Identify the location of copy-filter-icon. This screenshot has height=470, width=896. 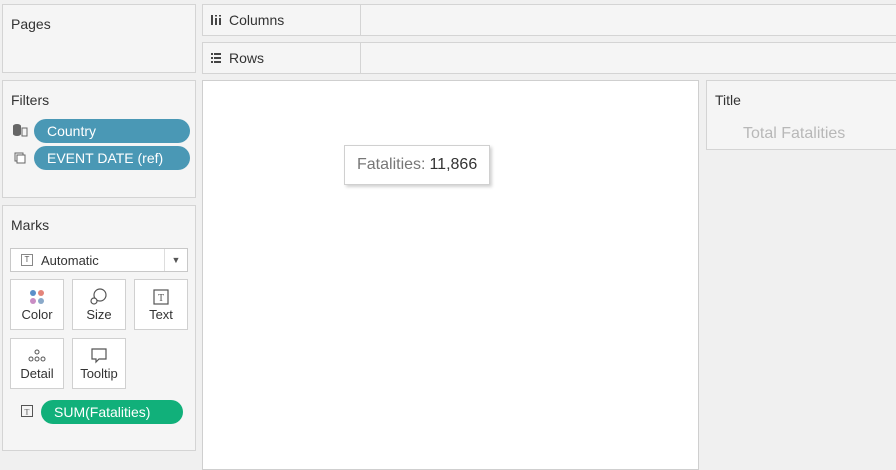
(20, 159).